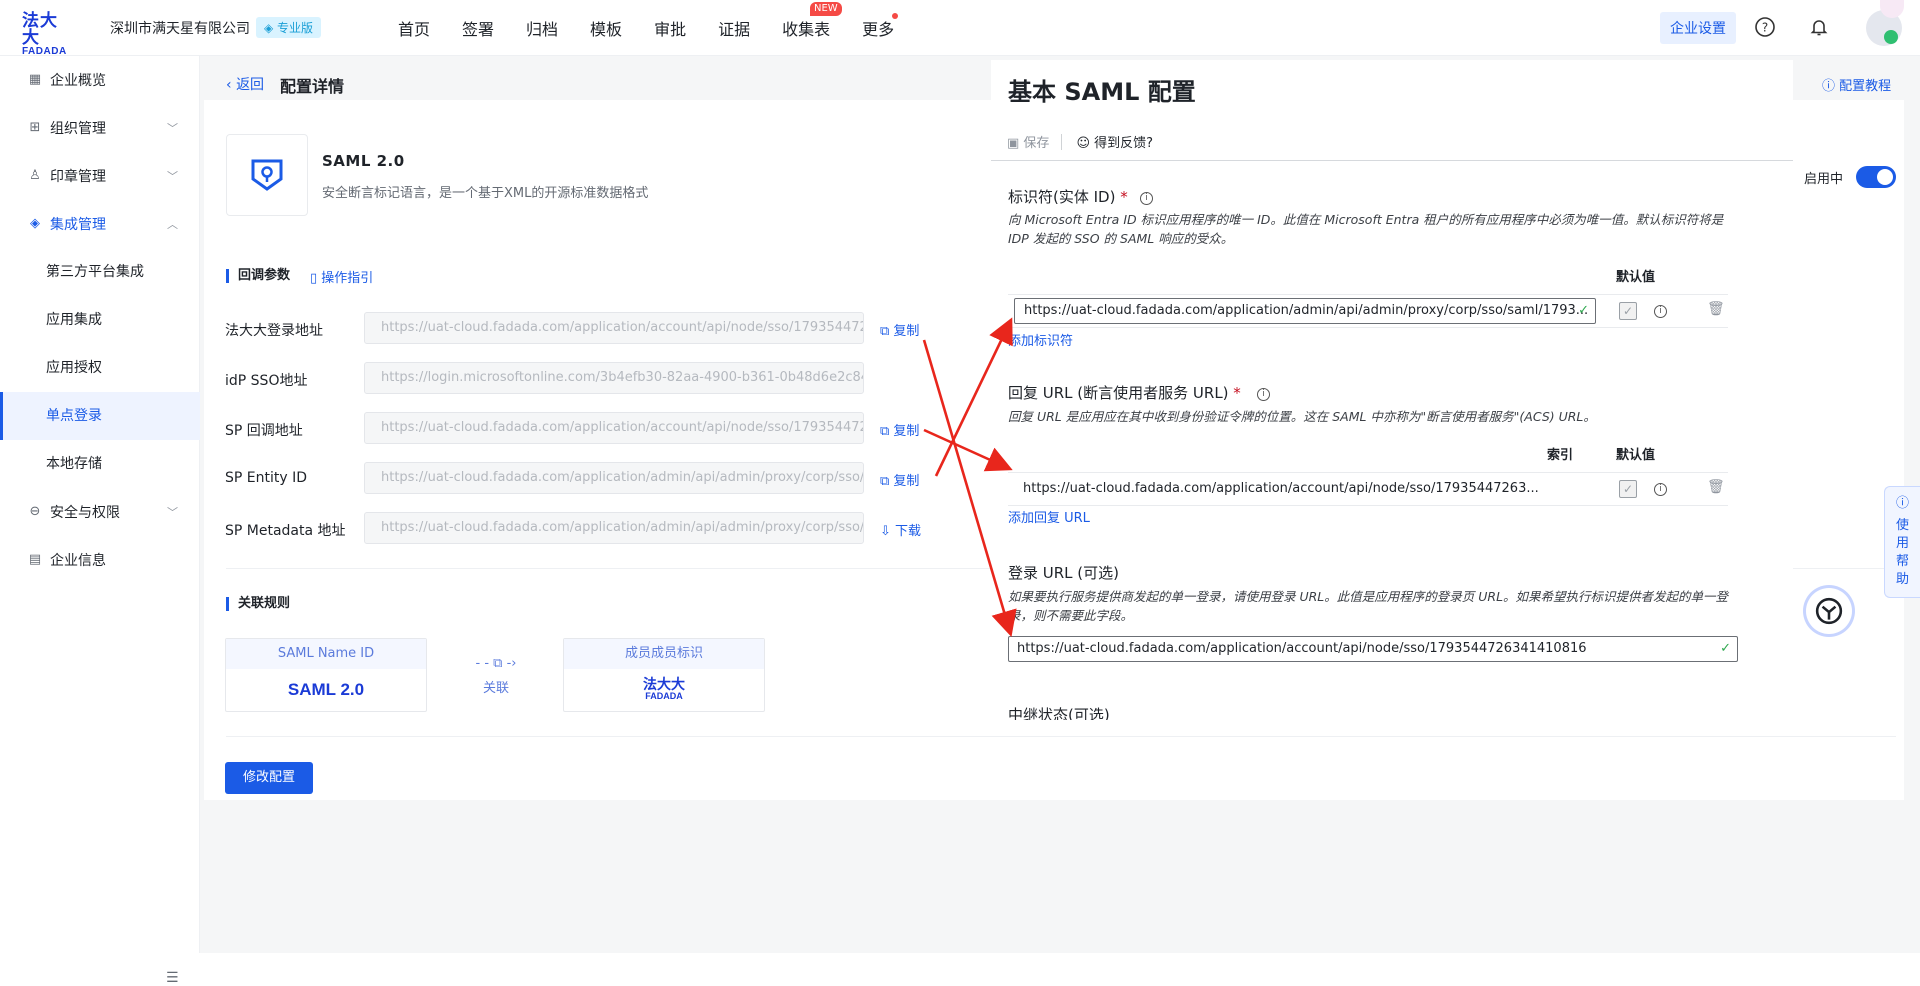  Describe the element at coordinates (100, 368) in the screenshot. I see `sidebar-sub-app-authorization: 应用授权` at that location.